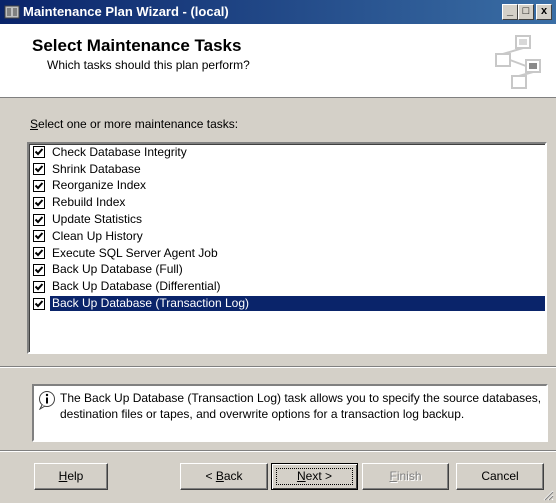 The width and height of the screenshot is (556, 503). Describe the element at coordinates (34, 124) in the screenshot. I see `prompt-mnemonic: S` at that location.